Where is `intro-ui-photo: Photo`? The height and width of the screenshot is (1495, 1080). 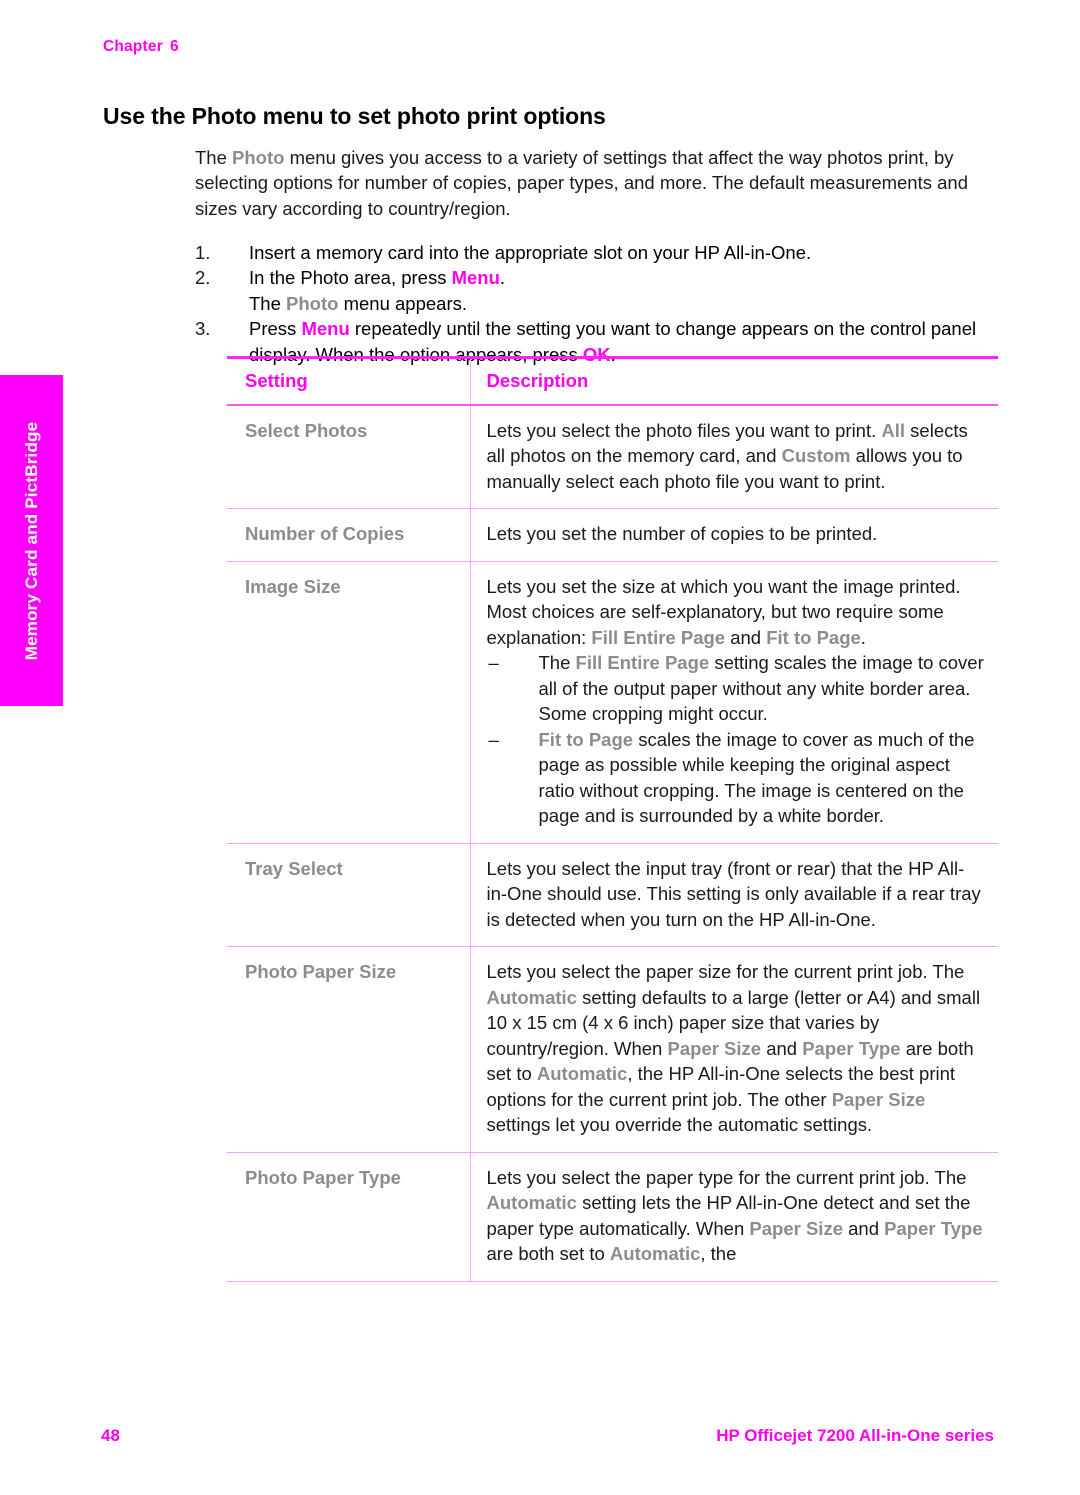
intro-ui-photo: Photo is located at coordinates (258, 157).